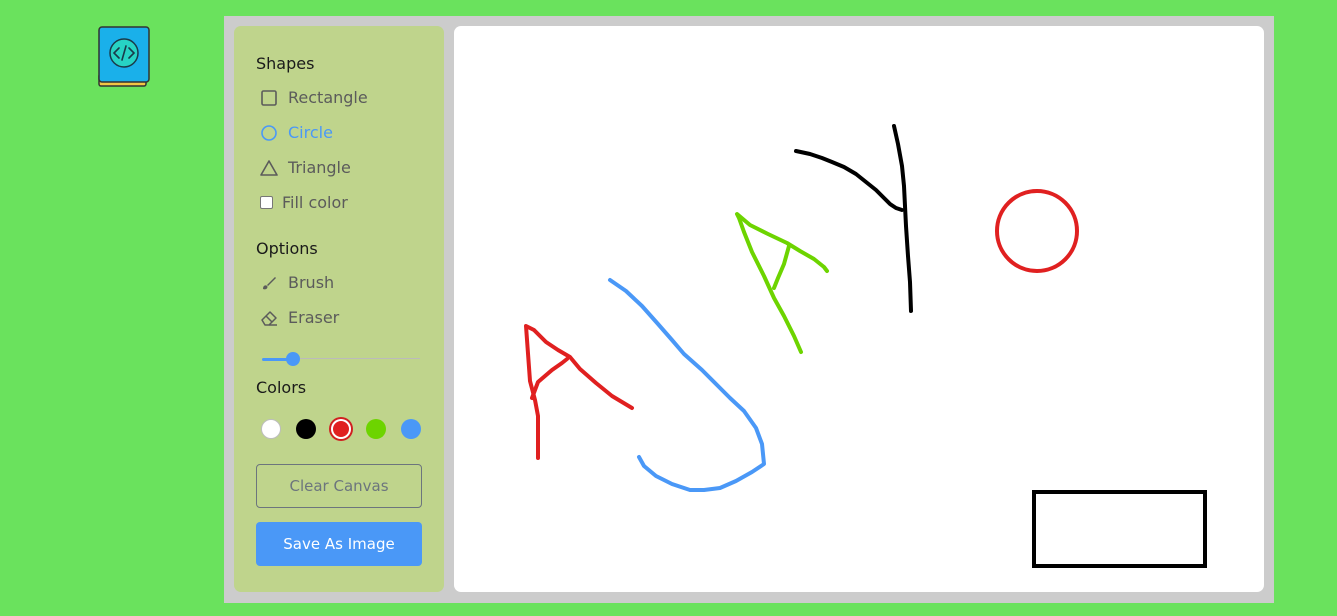  What do you see at coordinates (1037, 231) in the screenshot?
I see `shape-red-circle` at bounding box center [1037, 231].